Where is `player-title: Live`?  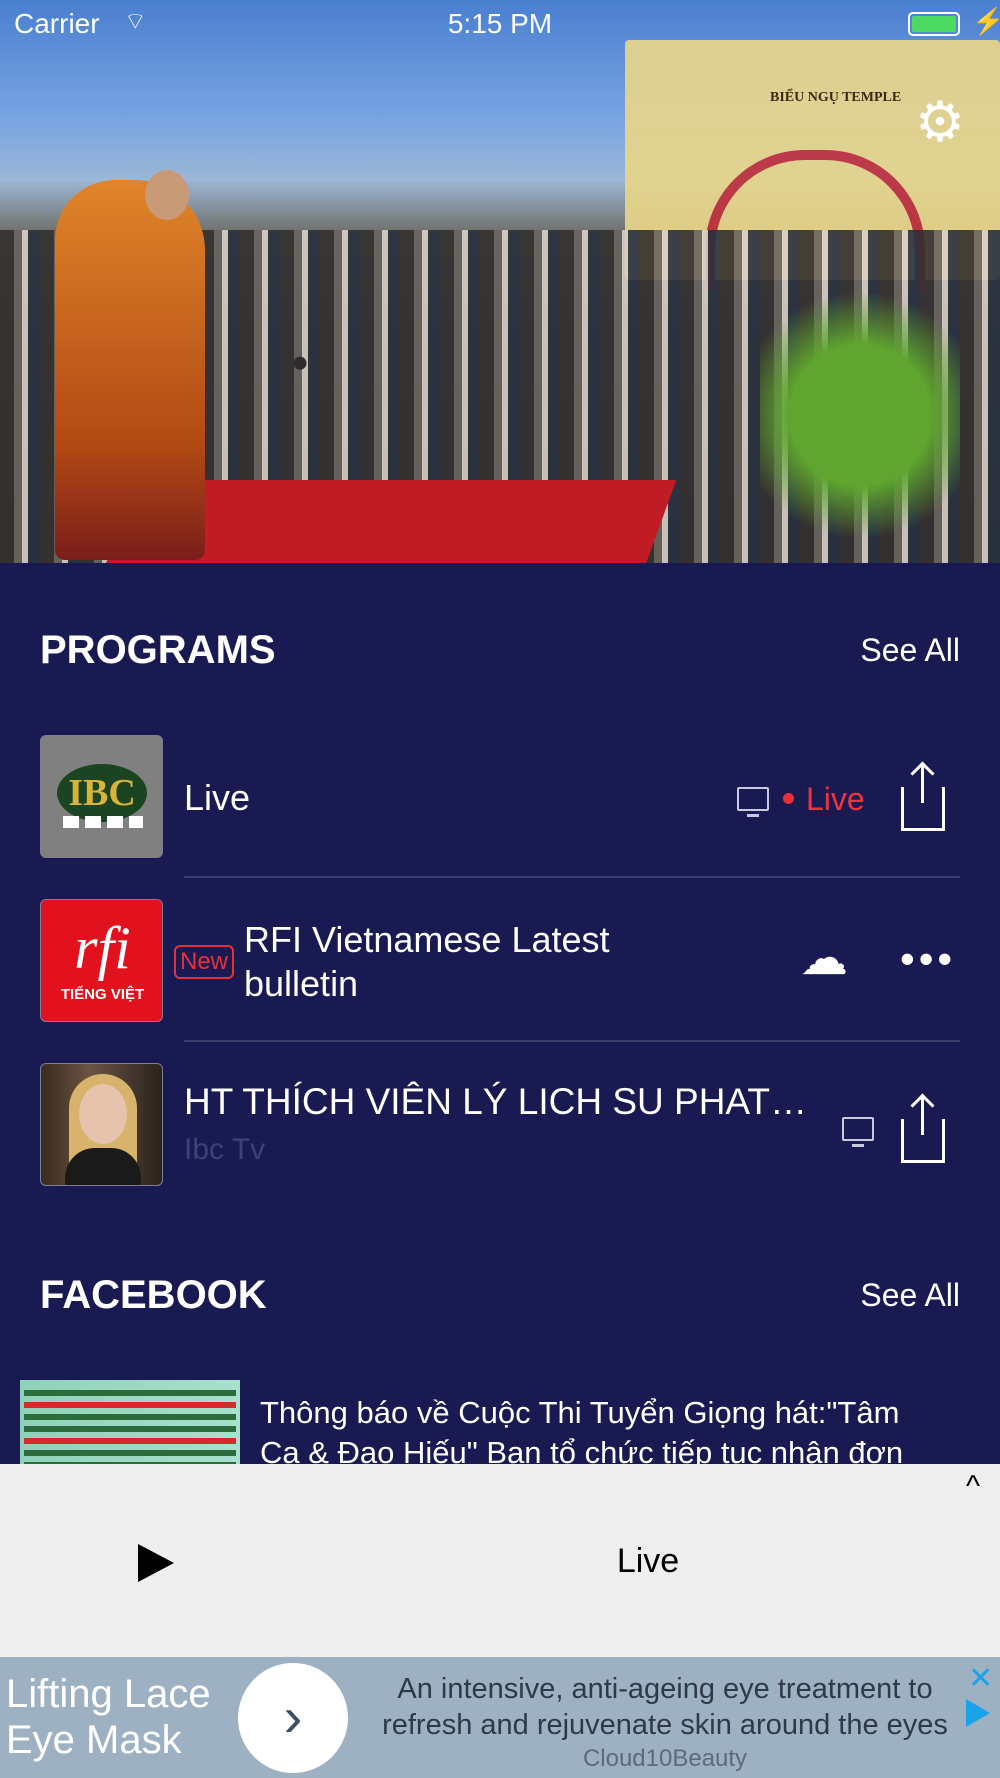 player-title: Live is located at coordinates (648, 1561).